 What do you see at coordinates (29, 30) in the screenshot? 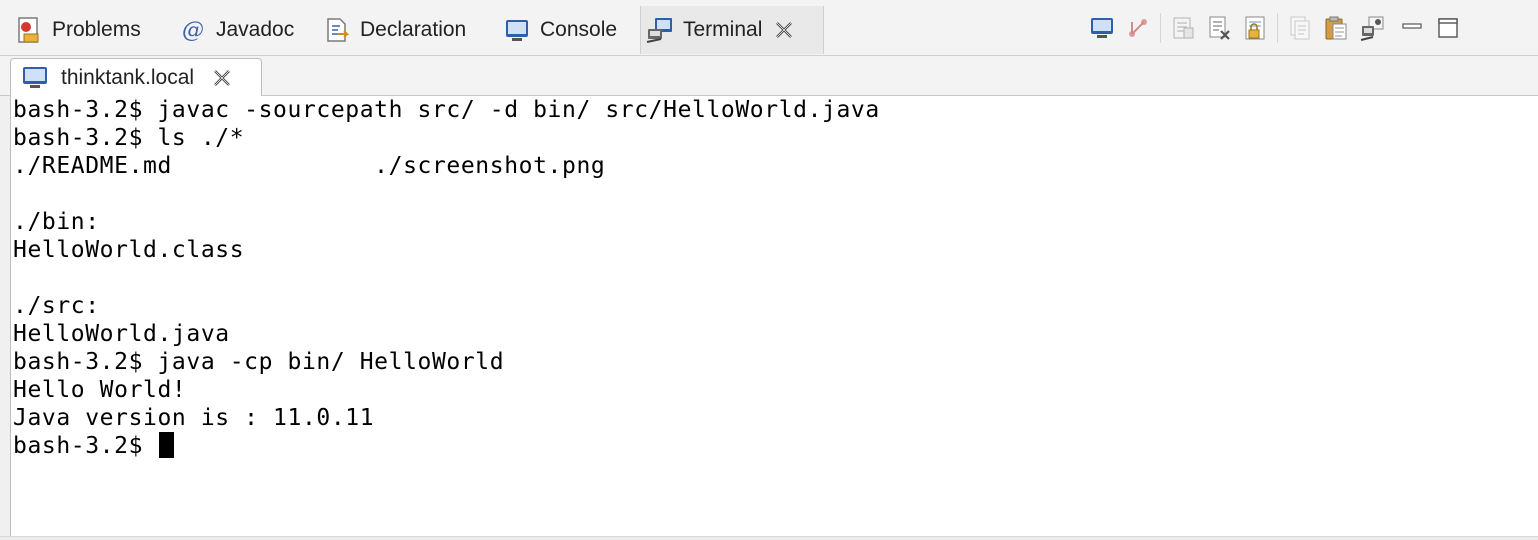
I see `problems-icon` at bounding box center [29, 30].